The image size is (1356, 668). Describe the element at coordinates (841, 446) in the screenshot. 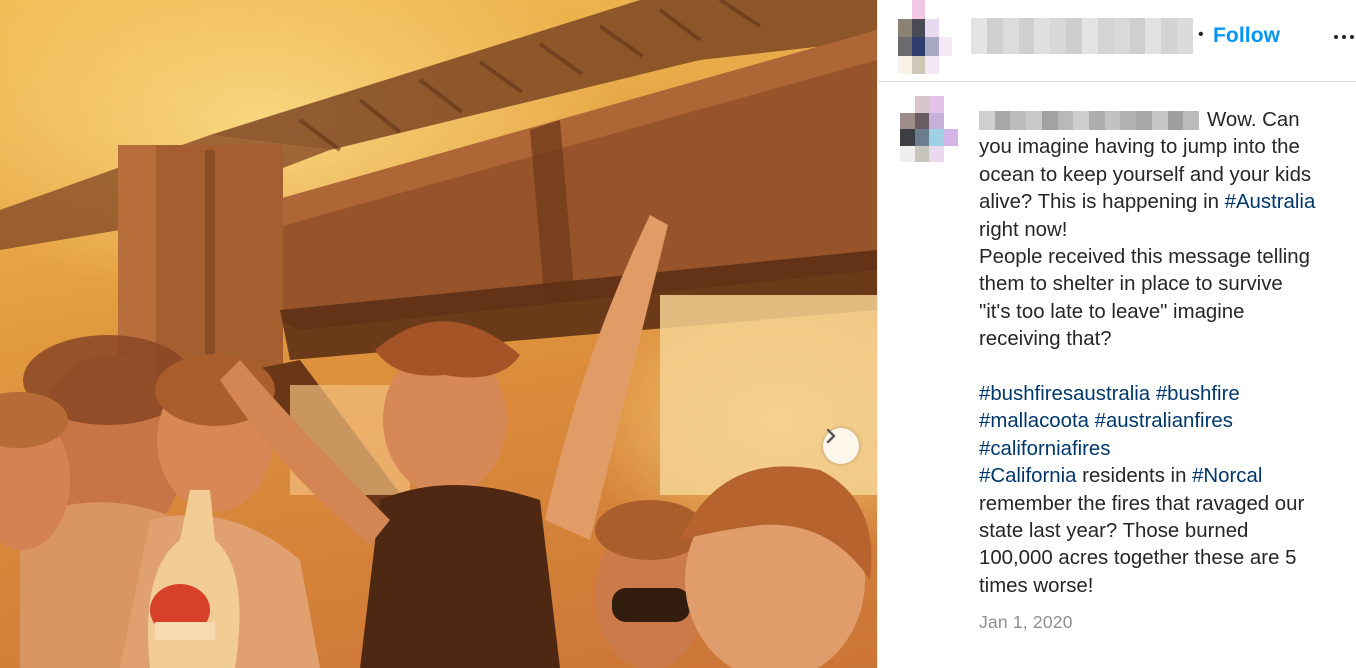

I see `next-photo-button` at that location.